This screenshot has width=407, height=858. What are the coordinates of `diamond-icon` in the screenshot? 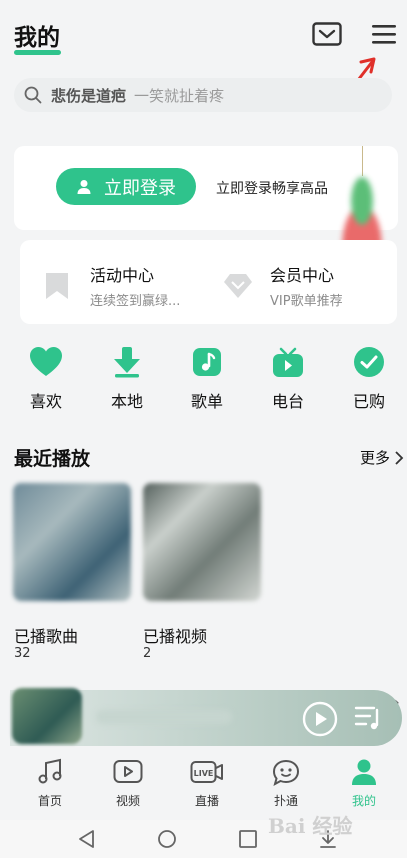 It's located at (238, 285).